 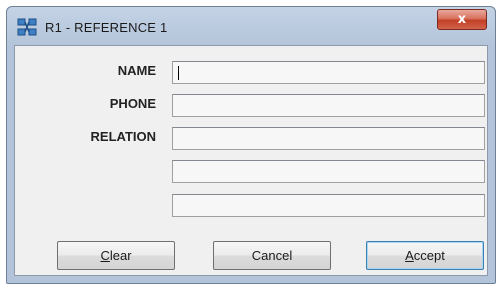 I want to click on window-title: R1 - REFERENCE 1, so click(x=106, y=27).